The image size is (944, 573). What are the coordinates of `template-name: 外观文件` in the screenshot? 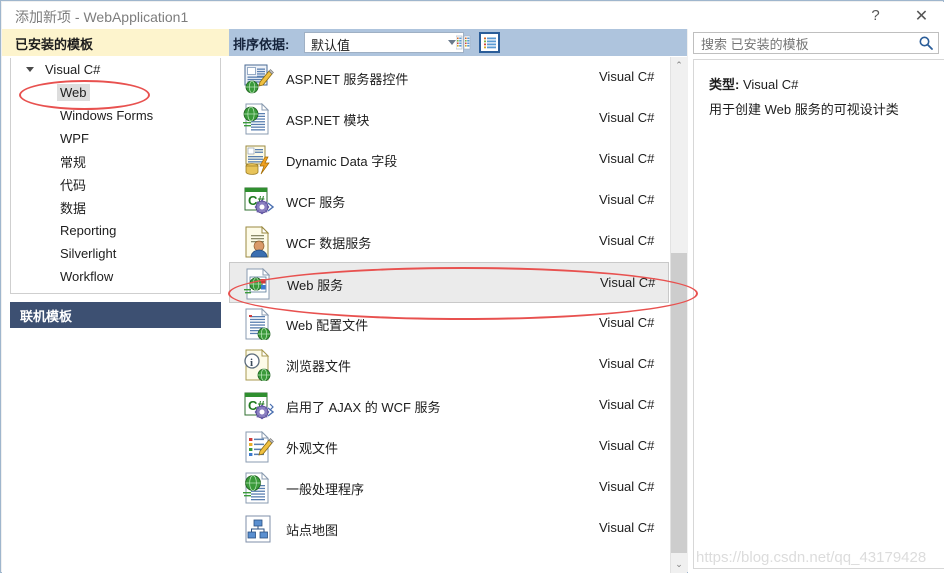 It's located at (312, 448).